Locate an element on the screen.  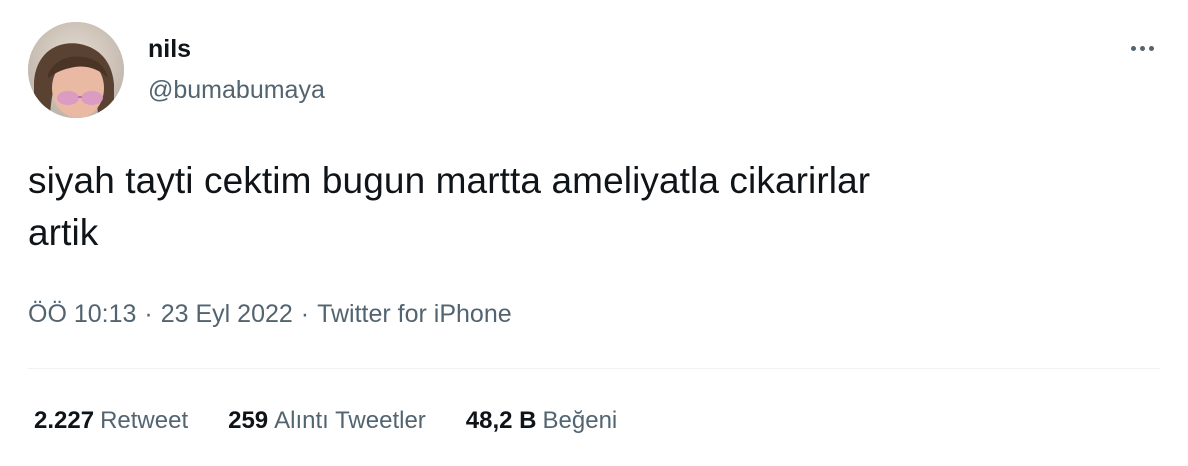
divider is located at coordinates (594, 368).